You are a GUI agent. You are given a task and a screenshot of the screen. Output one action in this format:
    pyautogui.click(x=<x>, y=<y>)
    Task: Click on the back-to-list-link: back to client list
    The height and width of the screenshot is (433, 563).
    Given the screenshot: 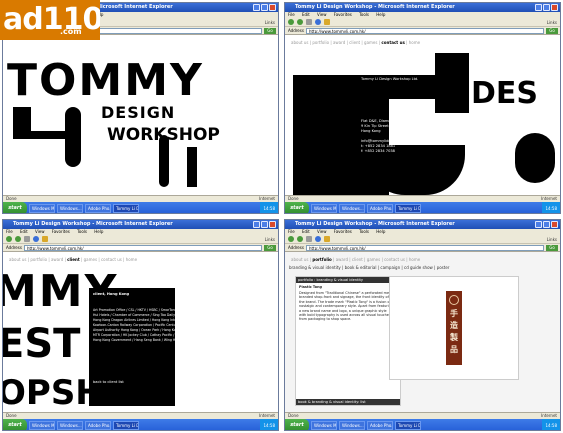 What is the action you would take?
    pyautogui.click(x=108, y=382)
    